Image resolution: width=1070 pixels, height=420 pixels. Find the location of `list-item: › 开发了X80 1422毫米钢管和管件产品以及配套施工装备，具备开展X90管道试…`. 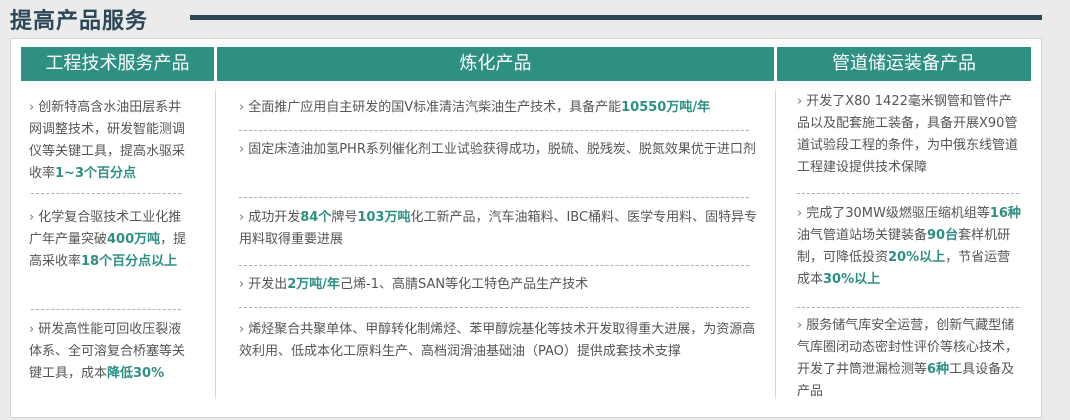

list-item: › 开发了X80 1422毫米钢管和管件产品以及配套施工装备，具备开展X90管道试… is located at coordinates (909, 135).